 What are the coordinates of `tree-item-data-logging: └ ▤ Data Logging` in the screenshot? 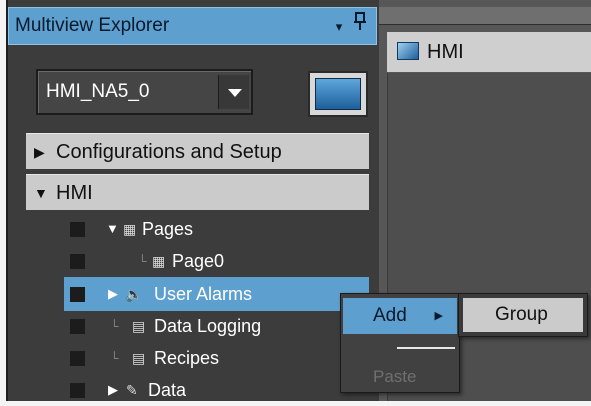 It's located at (192, 326).